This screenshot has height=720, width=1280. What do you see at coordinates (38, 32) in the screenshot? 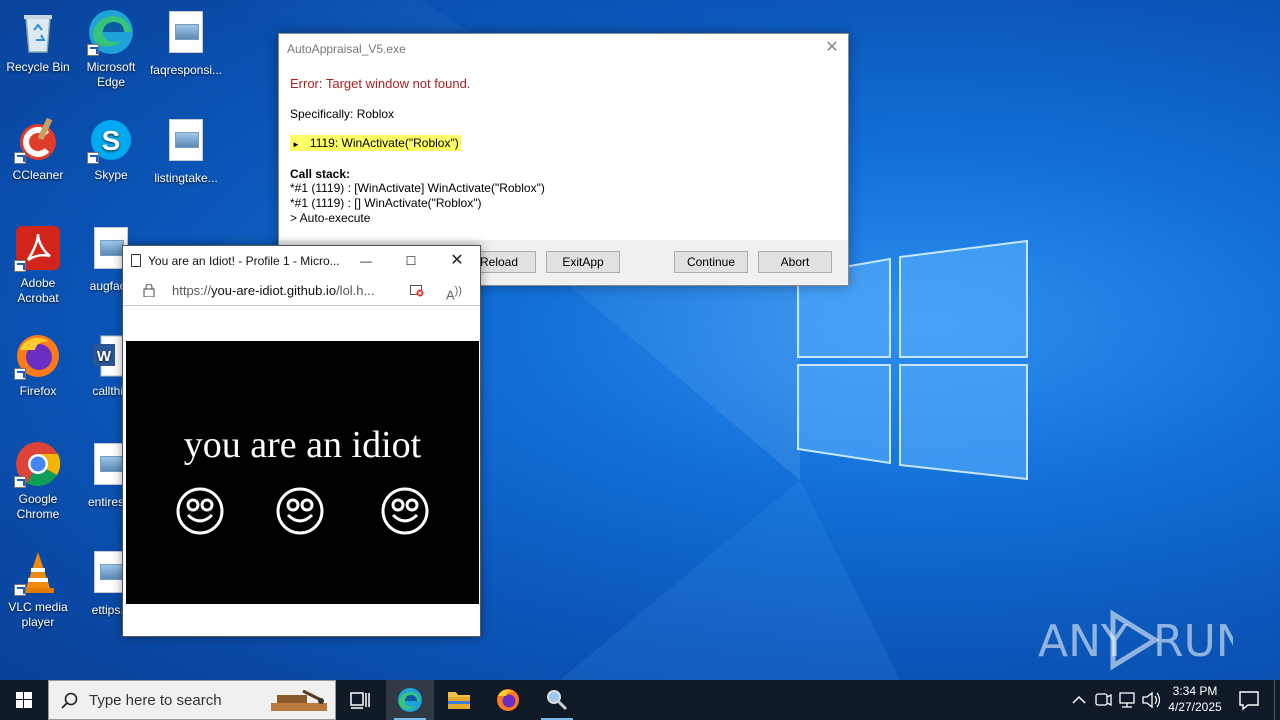
I see `recycle-bin-icon` at bounding box center [38, 32].